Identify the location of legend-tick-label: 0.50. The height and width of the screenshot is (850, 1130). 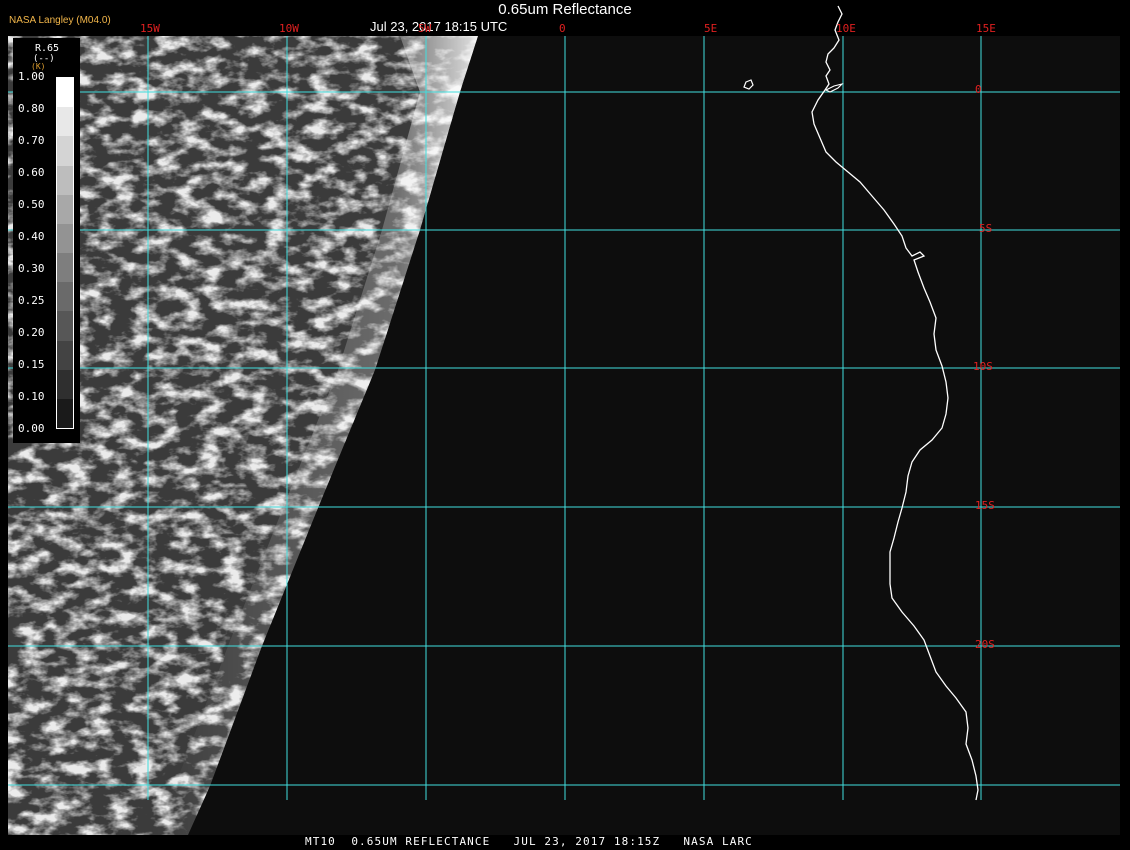
(31, 204).